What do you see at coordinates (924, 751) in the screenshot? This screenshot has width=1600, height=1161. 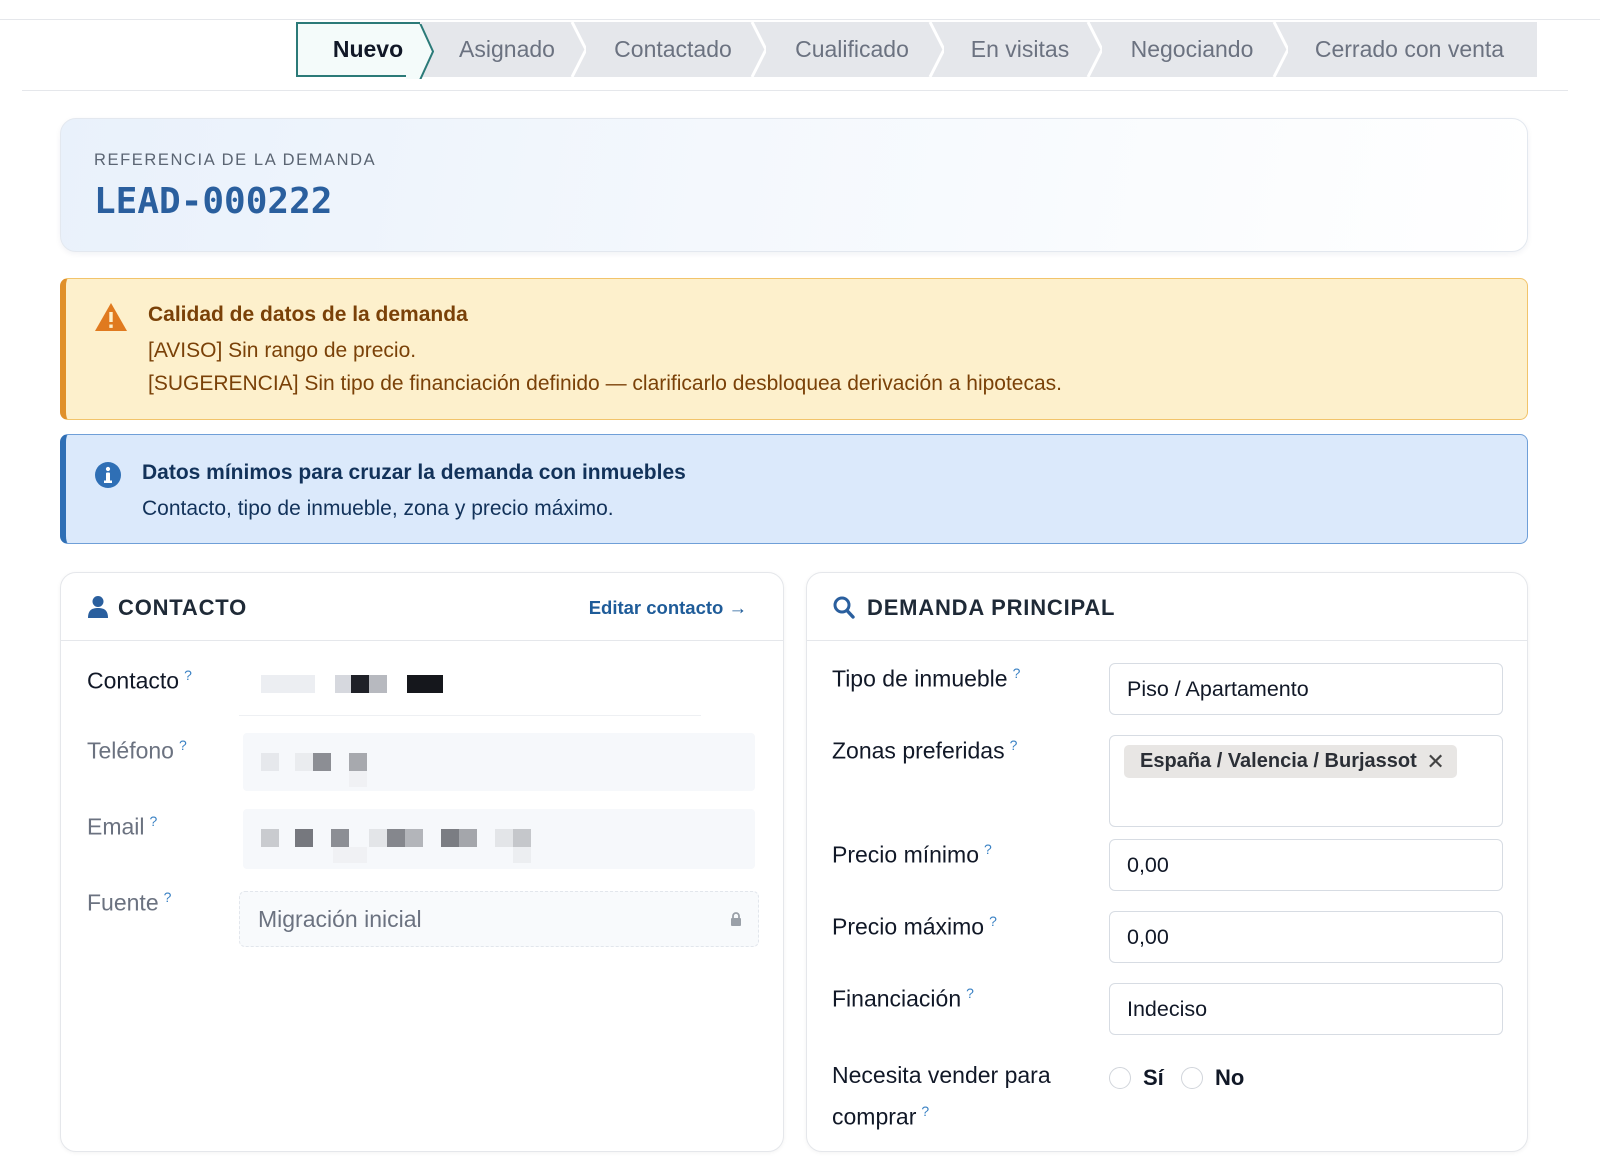 I see `zonas-label: Zonas preferidas?` at bounding box center [924, 751].